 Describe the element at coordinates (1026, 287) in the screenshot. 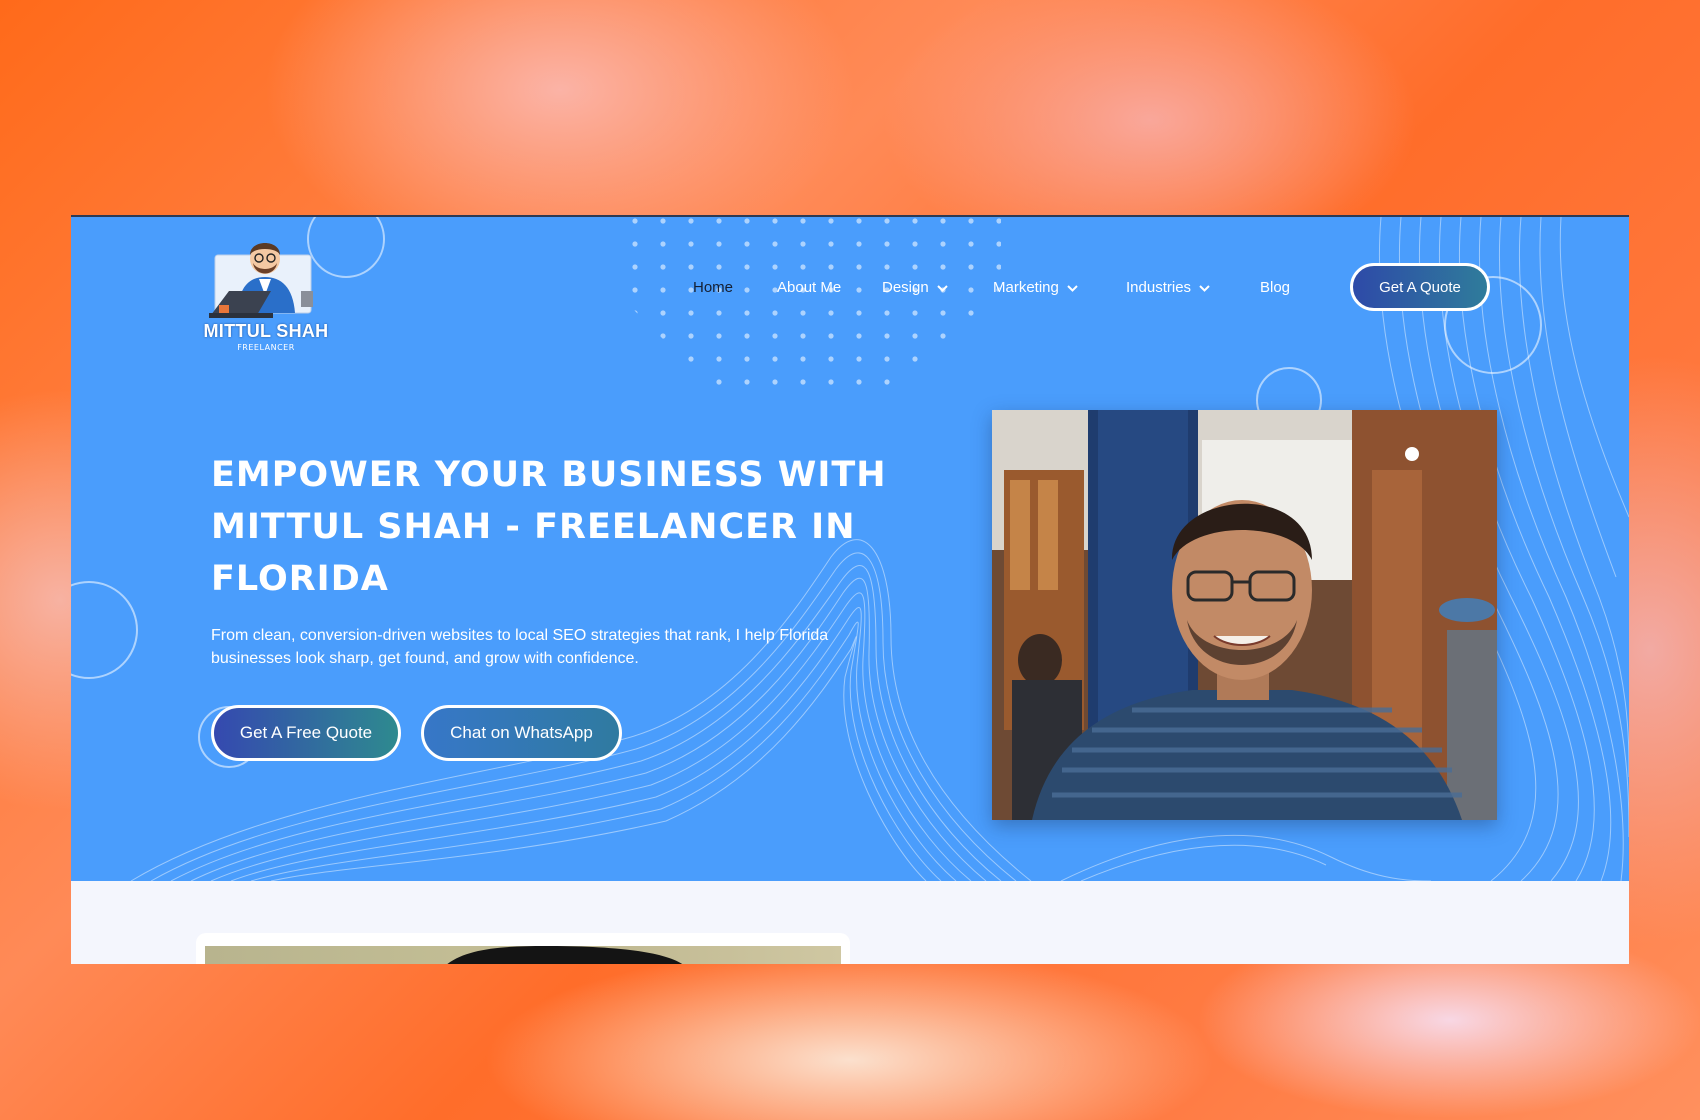

I see `nav-item-marketing-label: Marketing` at that location.